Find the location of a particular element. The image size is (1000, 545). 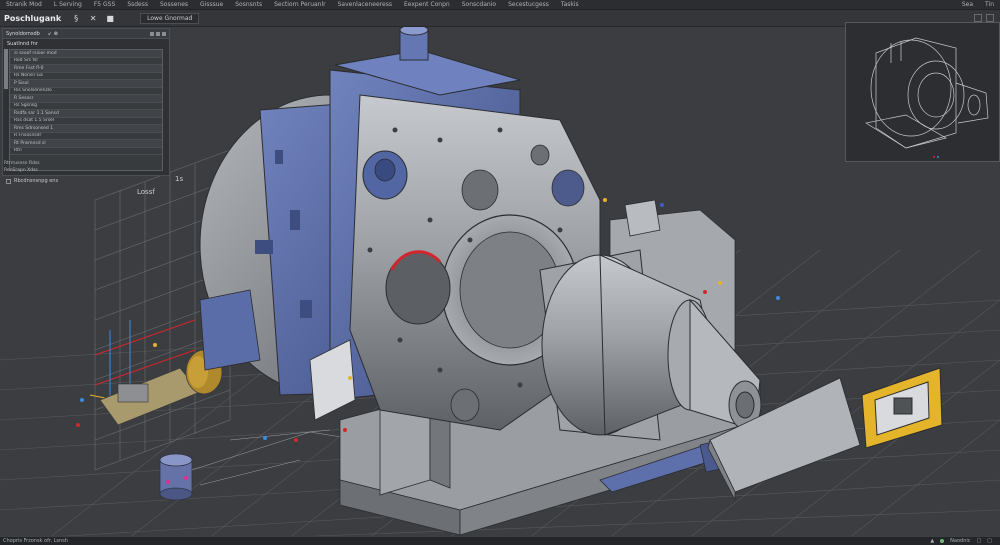

up-icon: ▲ is located at coordinates (932, 541).